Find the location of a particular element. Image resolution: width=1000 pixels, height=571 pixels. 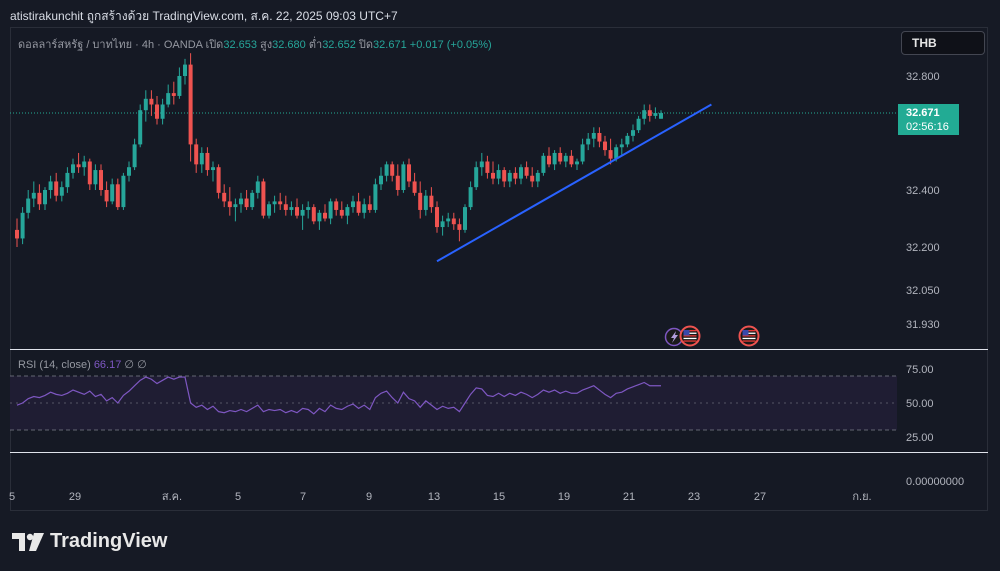

open-label: เปิด is located at coordinates (214, 45).